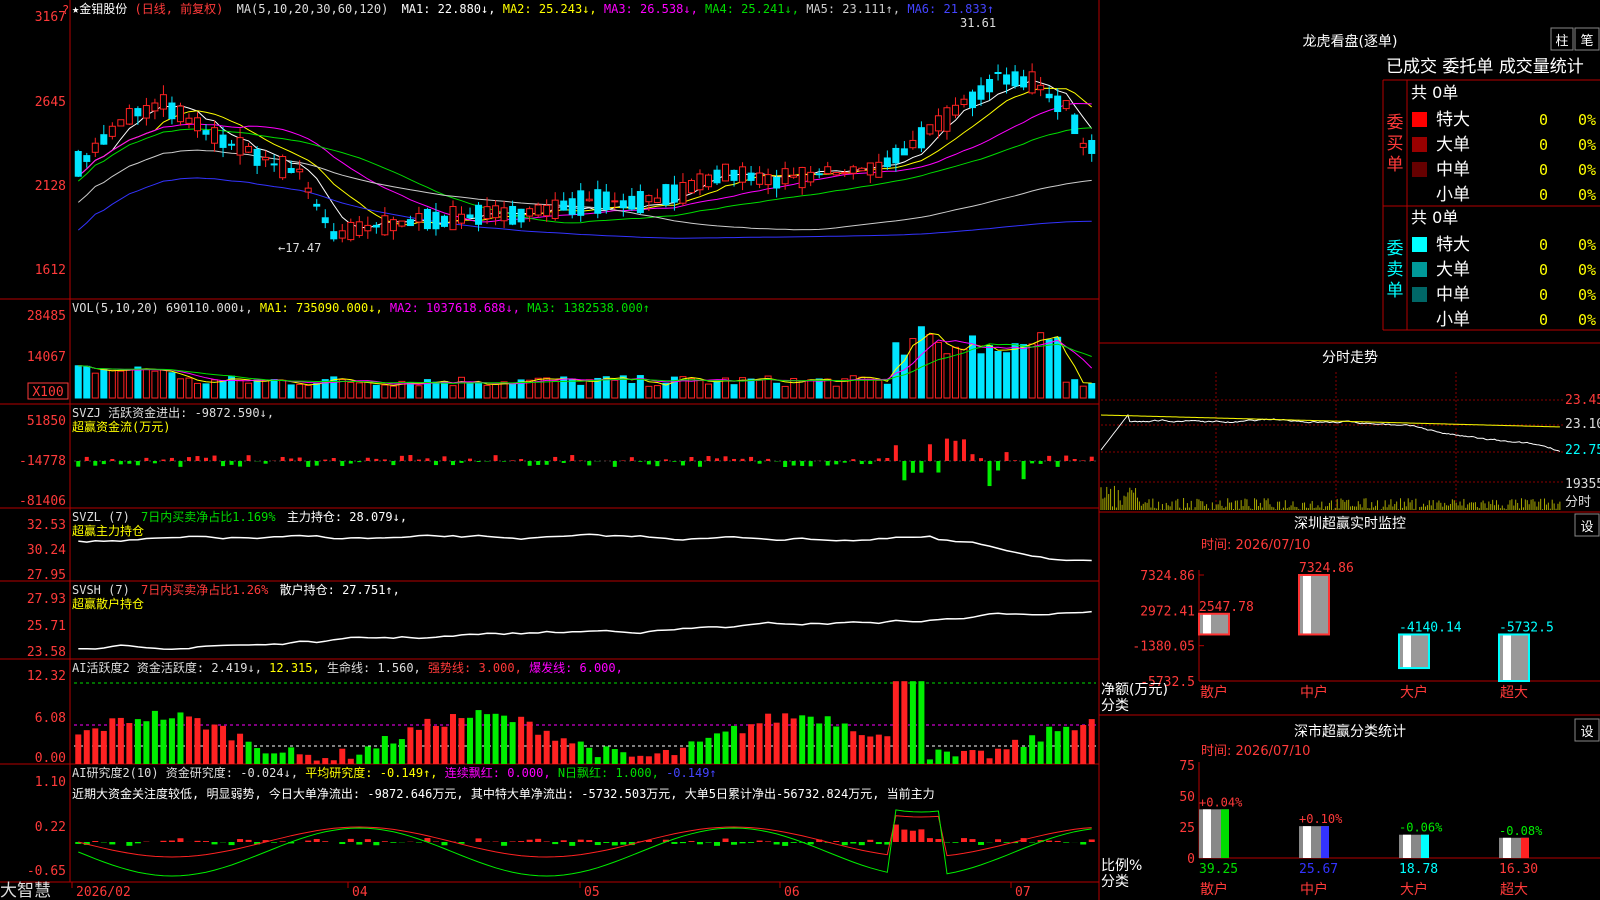 This screenshot has width=1600, height=900. Describe the element at coordinates (121, 426) in the screenshot. I see `svzj-sub: 超赢资金流(万元)` at that location.